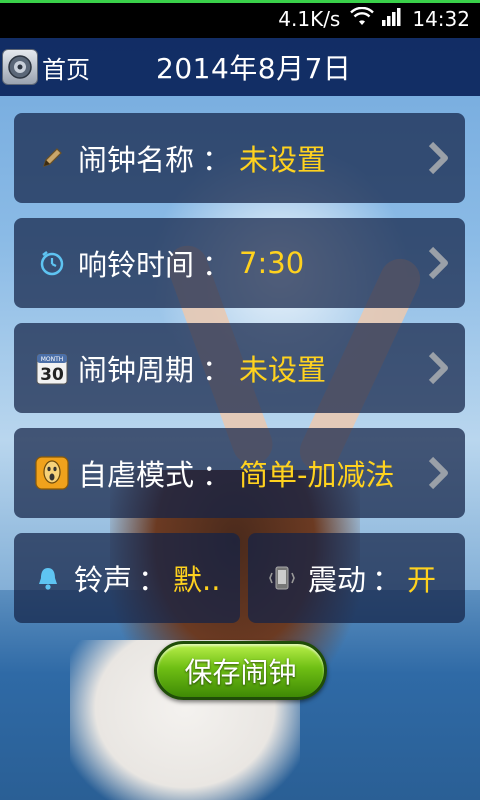 The height and width of the screenshot is (800, 480). Describe the element at coordinates (240, 19) in the screenshot. I see `status-bar: 4.1K/s 14:32` at that location.